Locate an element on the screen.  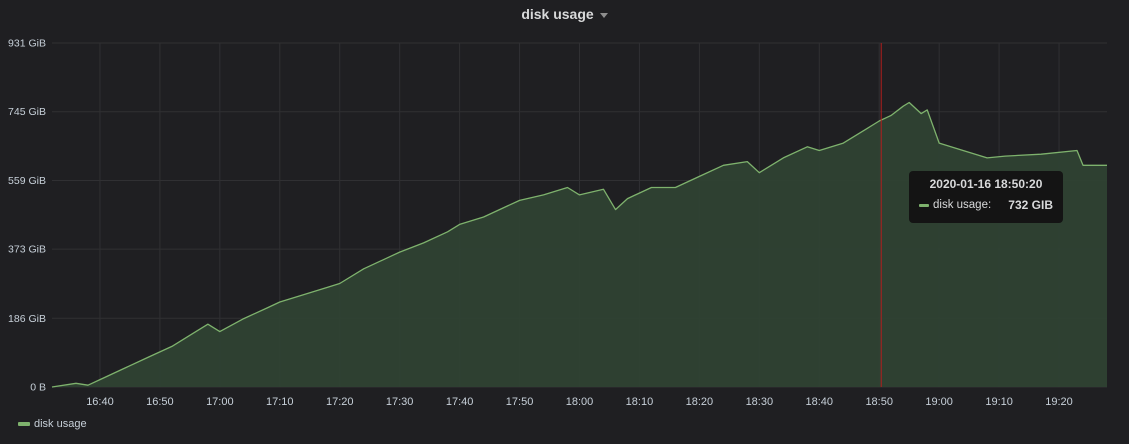
tooltip-time: 2020-01-16 18:50:20 is located at coordinates (986, 184).